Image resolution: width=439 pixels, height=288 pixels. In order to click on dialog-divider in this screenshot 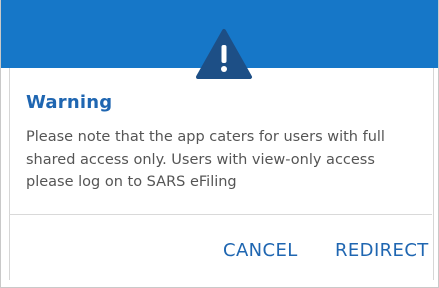, I will do `click(220, 214)`.